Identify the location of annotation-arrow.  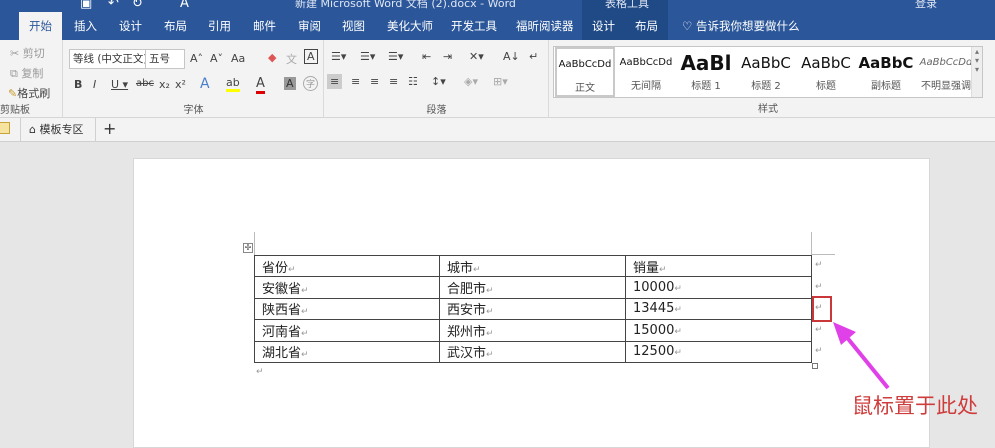
(861, 356).